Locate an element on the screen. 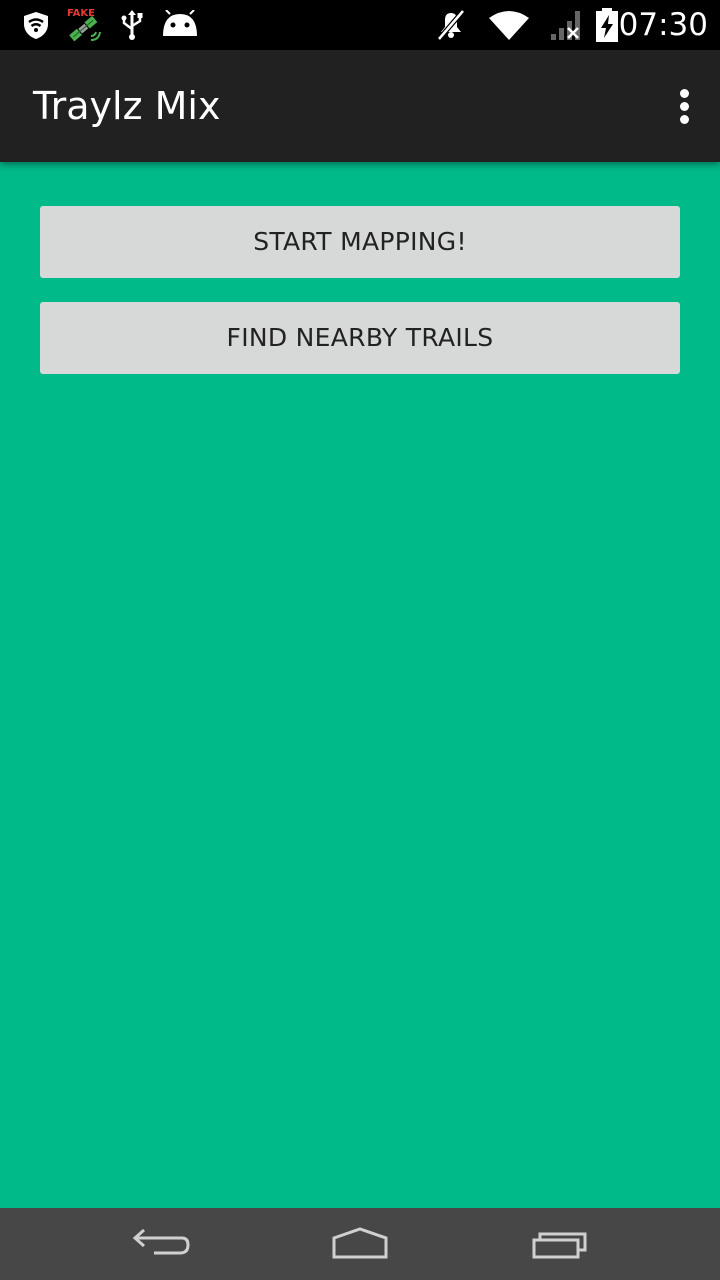 Image resolution: width=720 pixels, height=1280 pixels. android-icon is located at coordinates (180, 23).